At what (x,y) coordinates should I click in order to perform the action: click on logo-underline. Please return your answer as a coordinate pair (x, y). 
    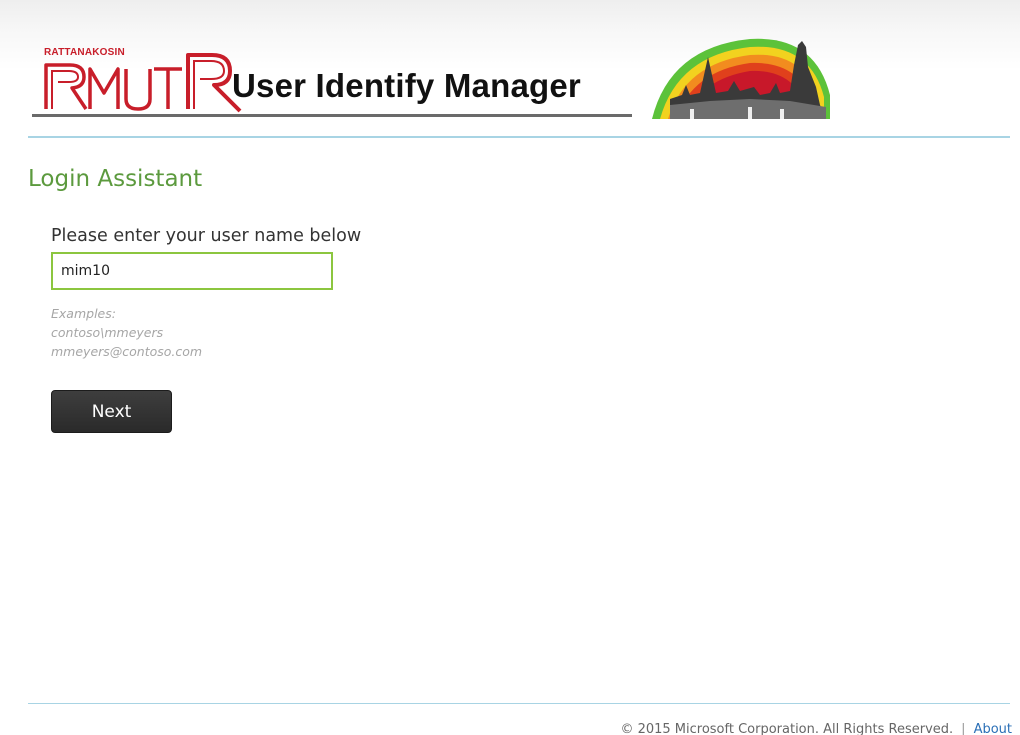
    Looking at the image, I should click on (332, 115).